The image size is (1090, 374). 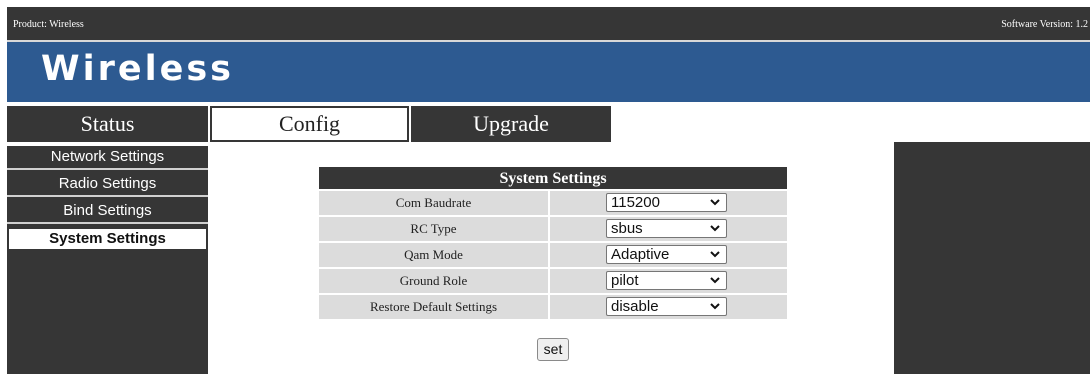 I want to click on settings-row: Qam Mode Adaptive, so click(x=553, y=255).